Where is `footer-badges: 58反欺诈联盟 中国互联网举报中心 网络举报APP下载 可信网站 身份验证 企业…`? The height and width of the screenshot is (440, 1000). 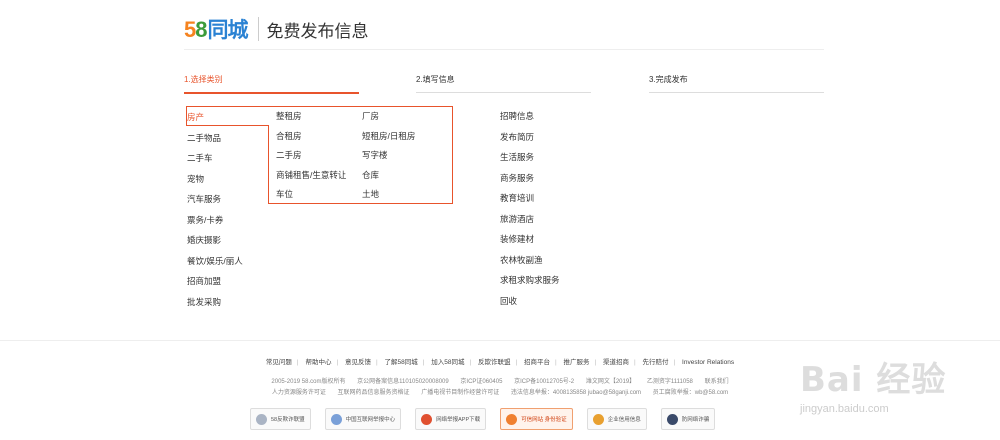
footer-badges: 58反欺诈联盟 中国互联网举报中心 网络举报APP下载 可信网站 身份验证 企业… is located at coordinates (483, 419).